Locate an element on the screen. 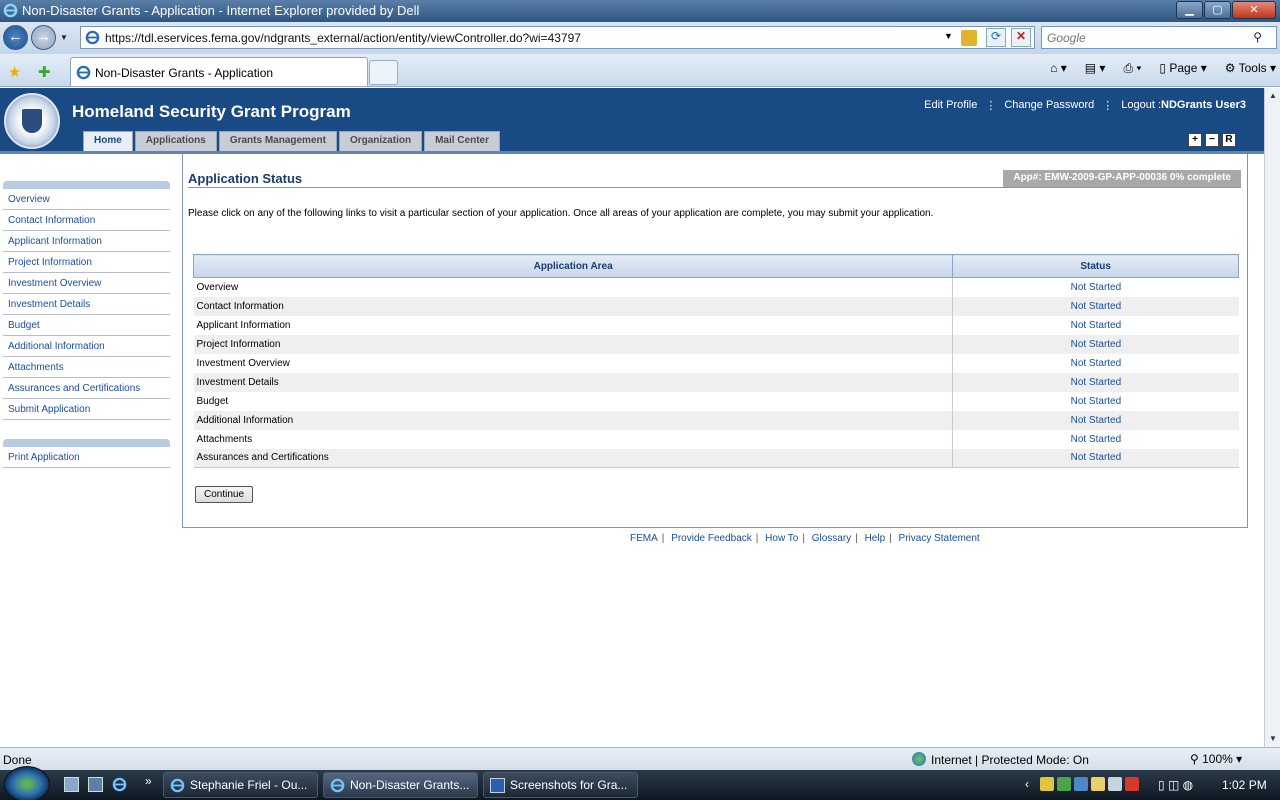  vertical-scrollbar: ▲ ▼ is located at coordinates (1272, 417).